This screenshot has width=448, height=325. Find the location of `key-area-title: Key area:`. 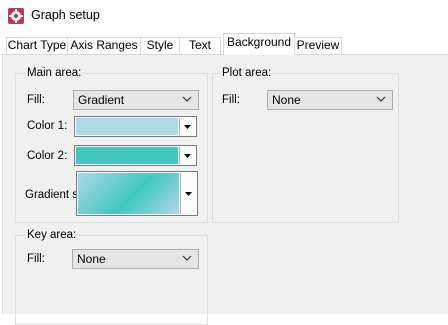

key-area-title: Key area: is located at coordinates (52, 235).